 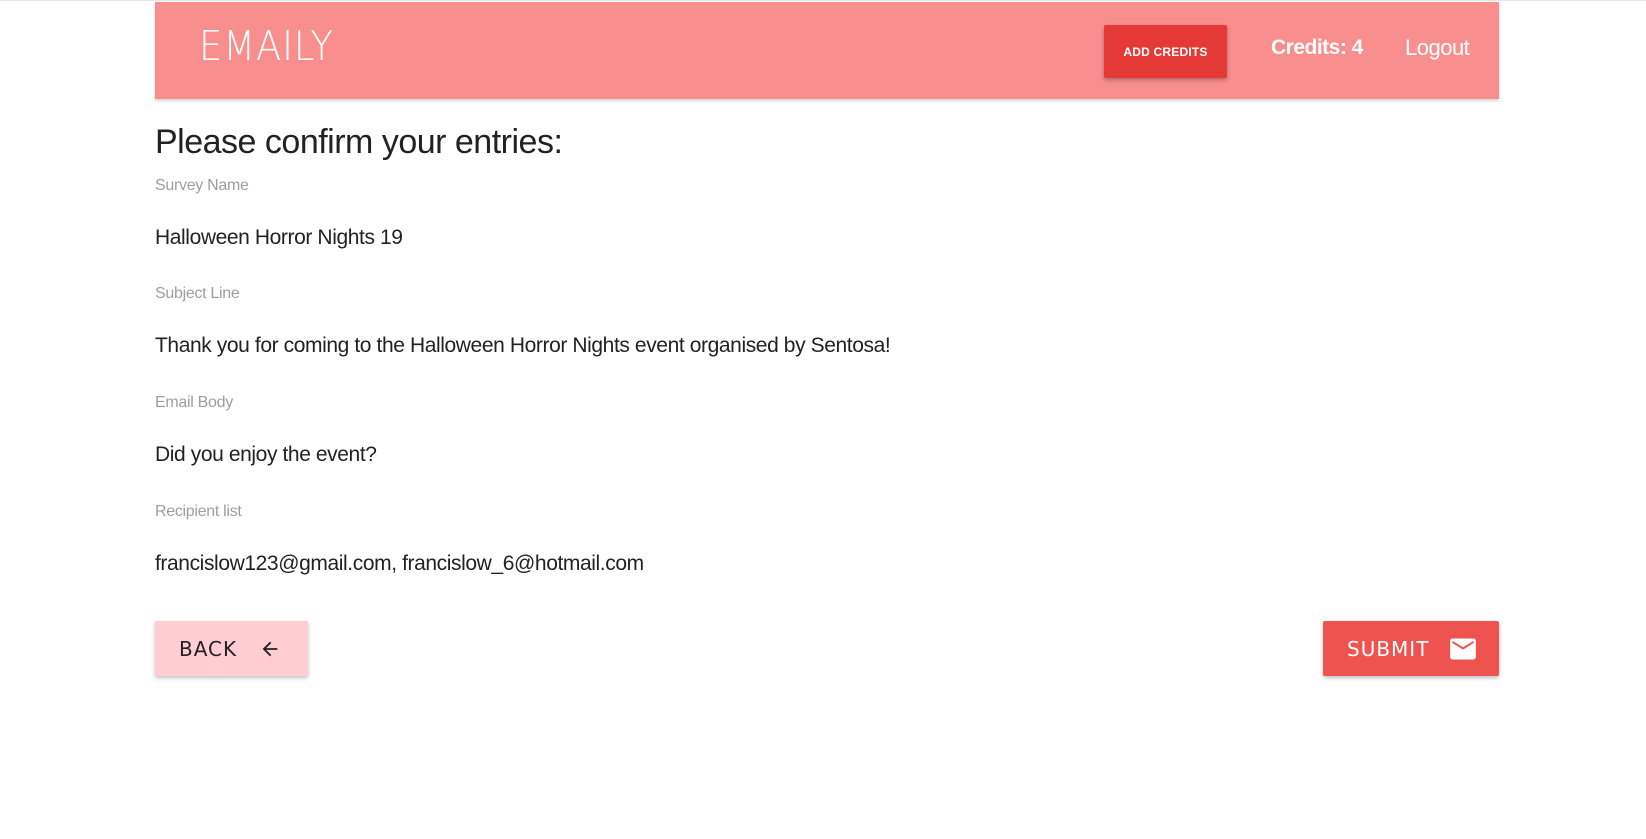 What do you see at coordinates (1388, 648) in the screenshot?
I see `submit-button-label: SUBMIT` at bounding box center [1388, 648].